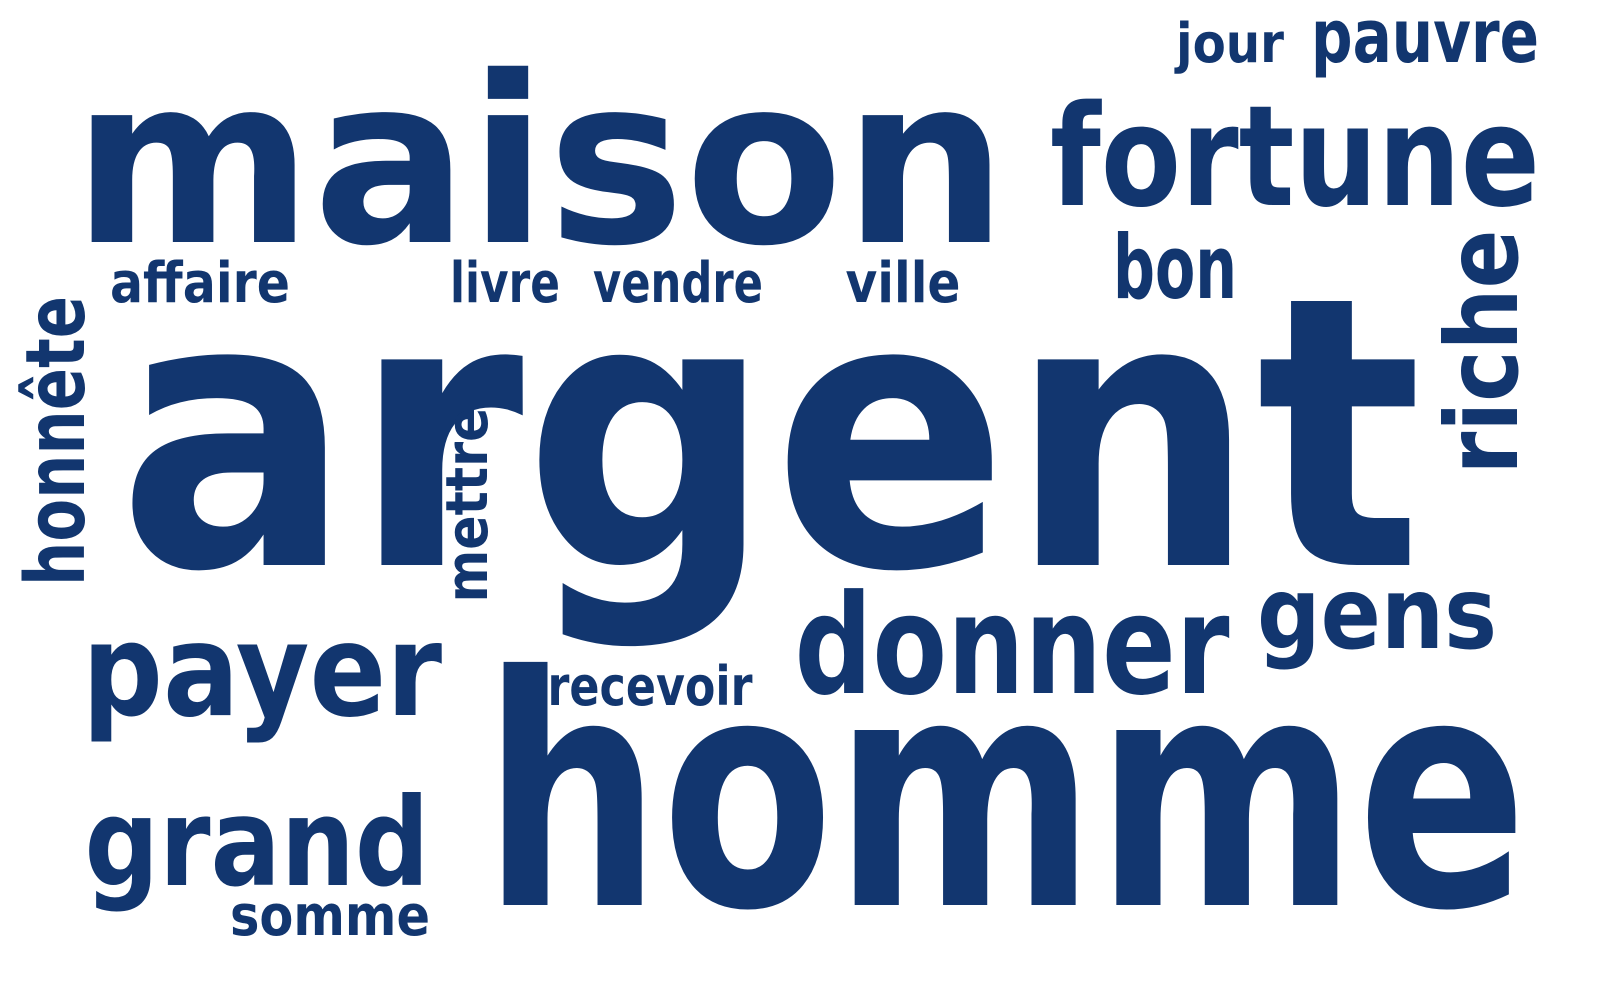 The height and width of the screenshot is (1000, 1600). What do you see at coordinates (1425, 40) in the screenshot?
I see `word-pauvre: pauvre` at bounding box center [1425, 40].